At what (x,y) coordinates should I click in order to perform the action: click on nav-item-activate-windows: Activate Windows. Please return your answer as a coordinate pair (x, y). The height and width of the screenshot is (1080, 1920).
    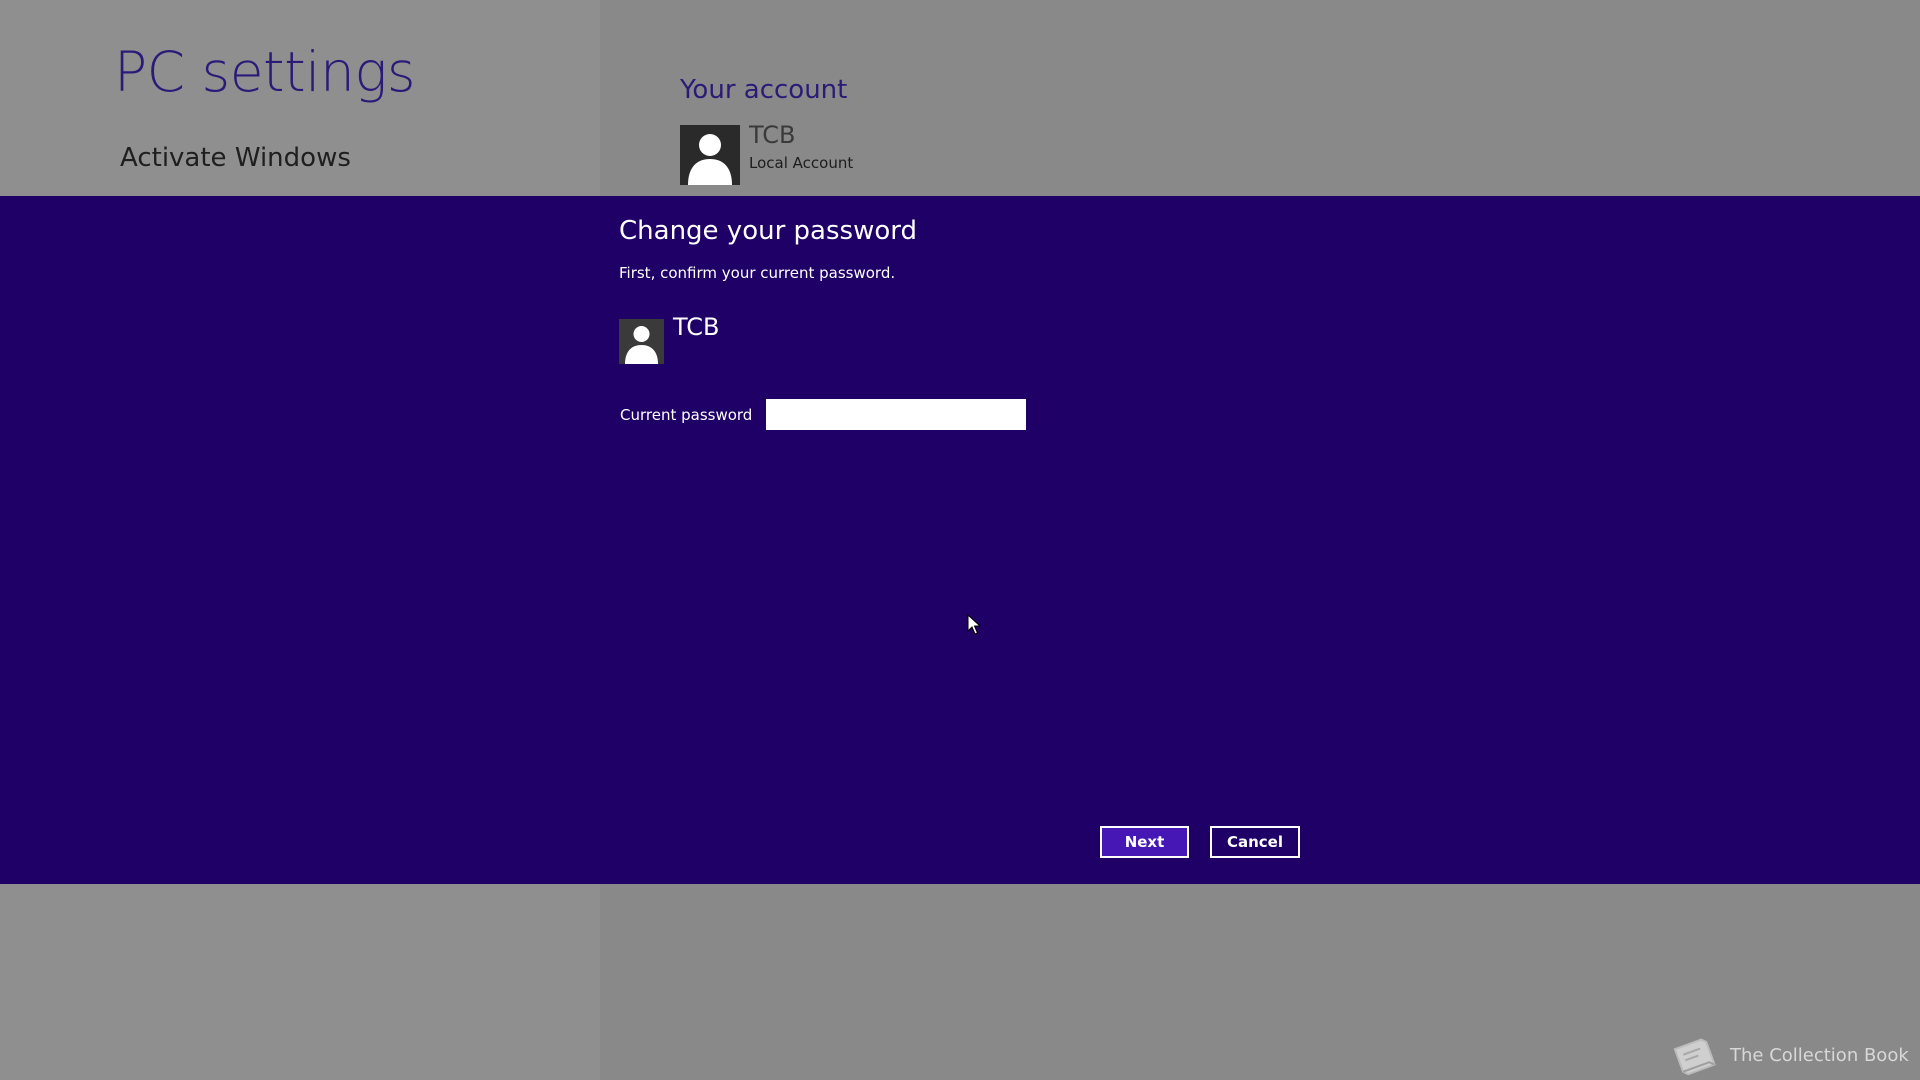
    Looking at the image, I should click on (235, 158).